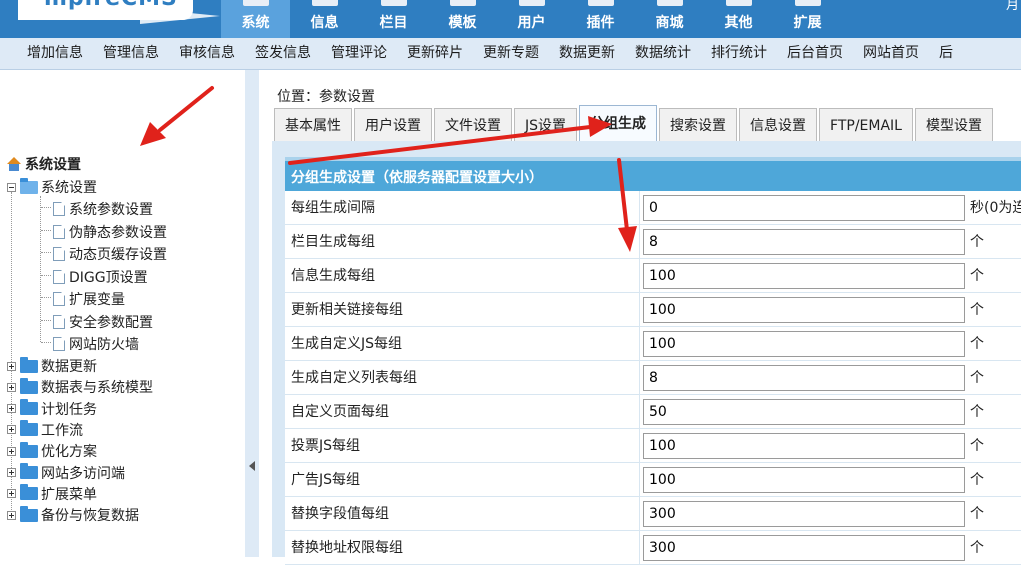 The height and width of the screenshot is (565, 1021). I want to click on table-row: 广告JS每组 个, so click(653, 480).